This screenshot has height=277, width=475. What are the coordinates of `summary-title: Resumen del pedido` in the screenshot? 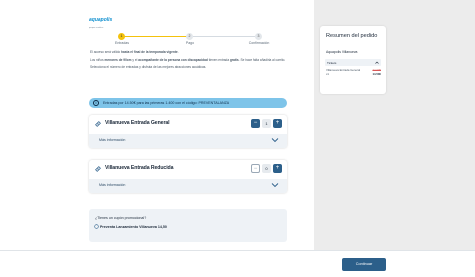 It's located at (352, 36).